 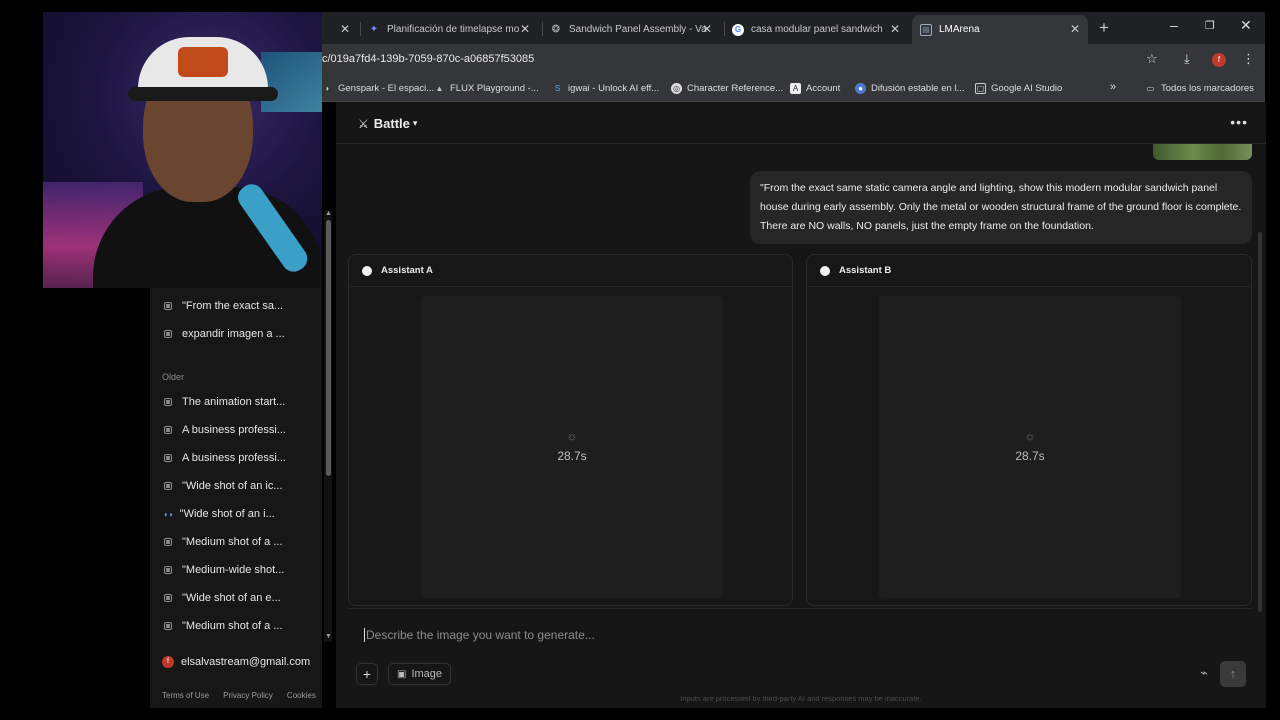 What do you see at coordinates (823, 88) in the screenshot?
I see `bookmark-label: Account` at bounding box center [823, 88].